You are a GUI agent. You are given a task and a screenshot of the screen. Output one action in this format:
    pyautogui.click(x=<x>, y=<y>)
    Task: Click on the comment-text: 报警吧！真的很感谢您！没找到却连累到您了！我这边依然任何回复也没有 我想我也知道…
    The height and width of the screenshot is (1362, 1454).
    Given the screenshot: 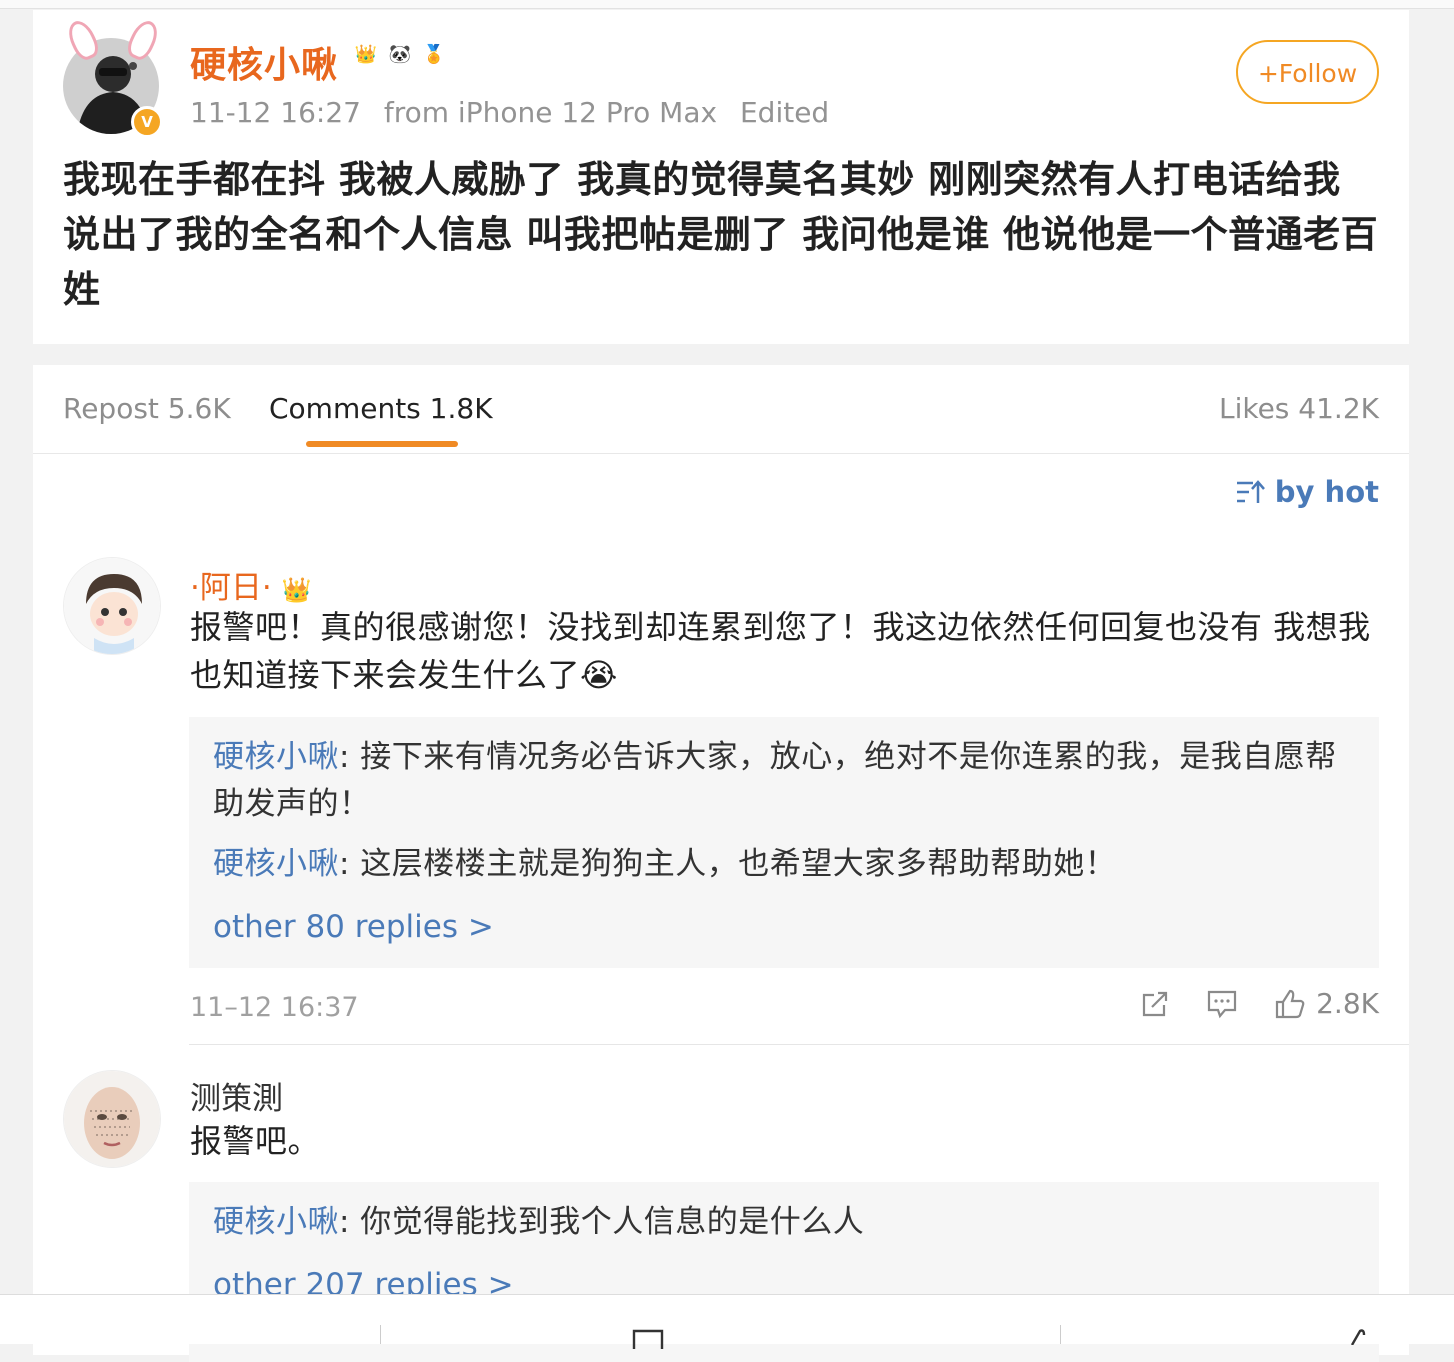 What is the action you would take?
    pyautogui.click(x=790, y=651)
    